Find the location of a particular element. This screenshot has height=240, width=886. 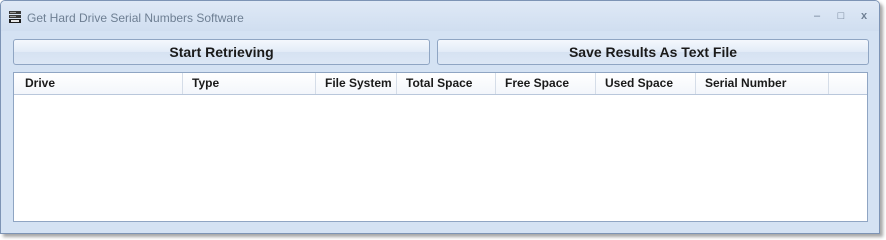

minimize-button: – is located at coordinates (817, 16).